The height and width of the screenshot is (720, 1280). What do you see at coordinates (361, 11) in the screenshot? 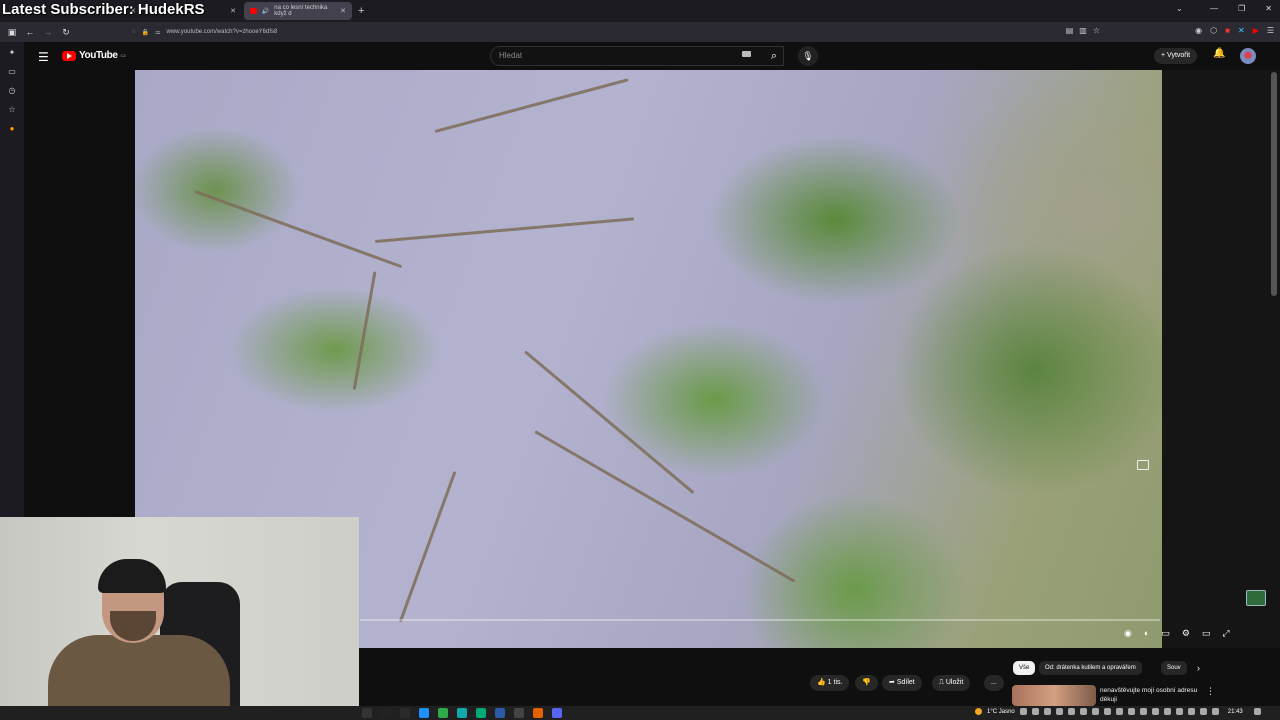
I see `new-tab-button: +` at bounding box center [361, 11].